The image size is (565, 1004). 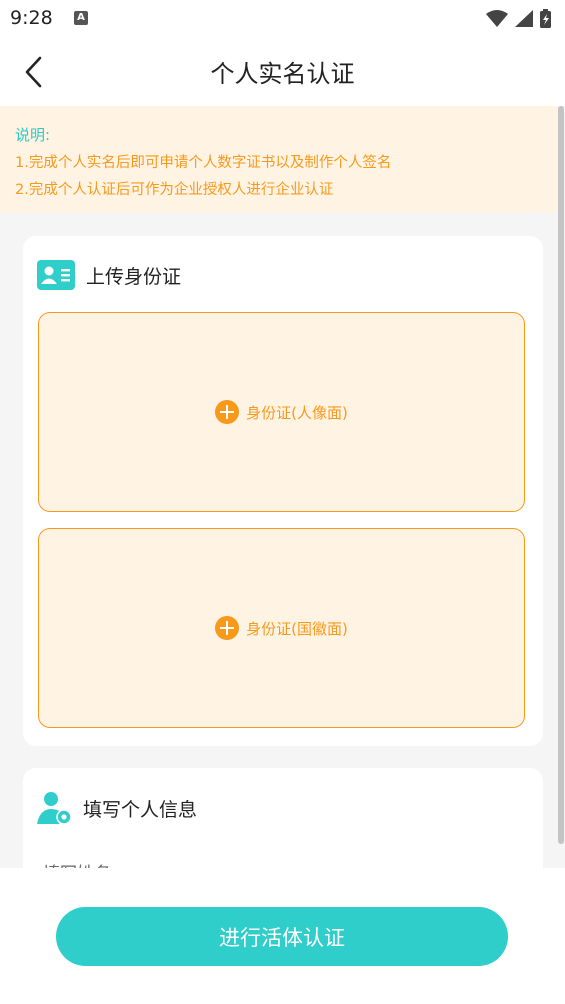 I want to click on battery-charging-icon, so click(x=545, y=18).